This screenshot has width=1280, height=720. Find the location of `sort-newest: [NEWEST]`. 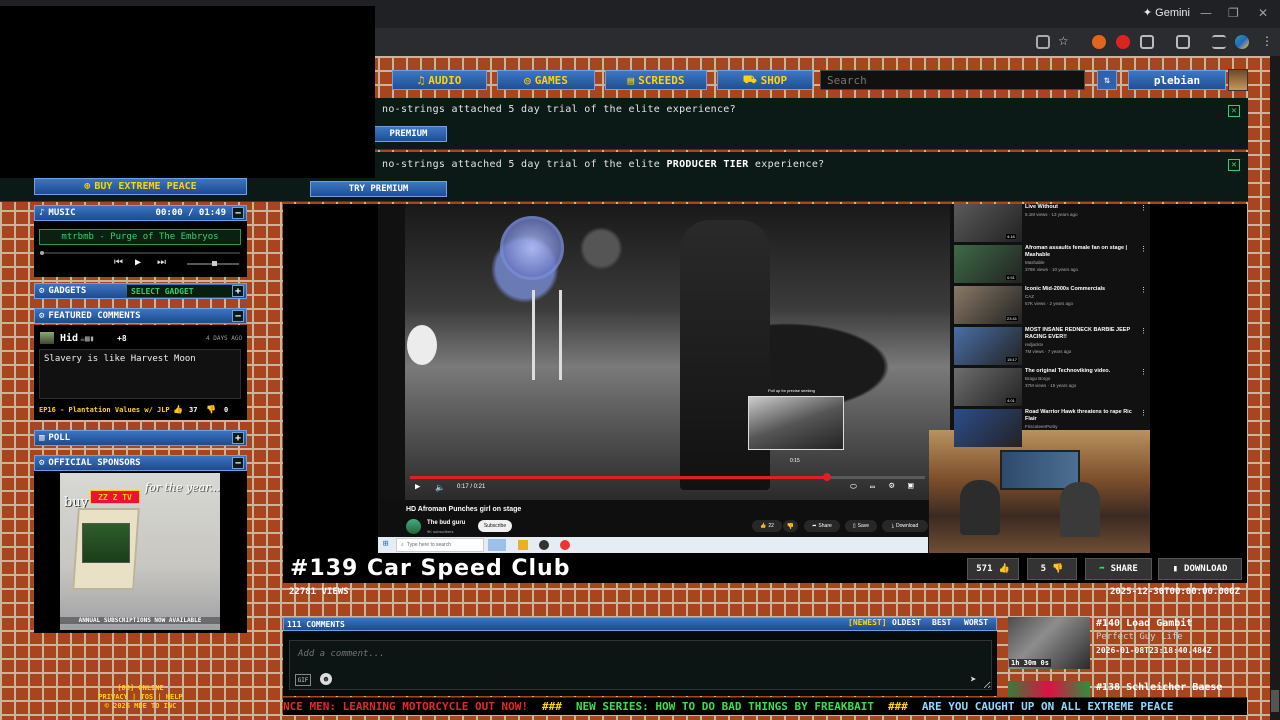

sort-newest: [NEWEST] is located at coordinates (867, 622).